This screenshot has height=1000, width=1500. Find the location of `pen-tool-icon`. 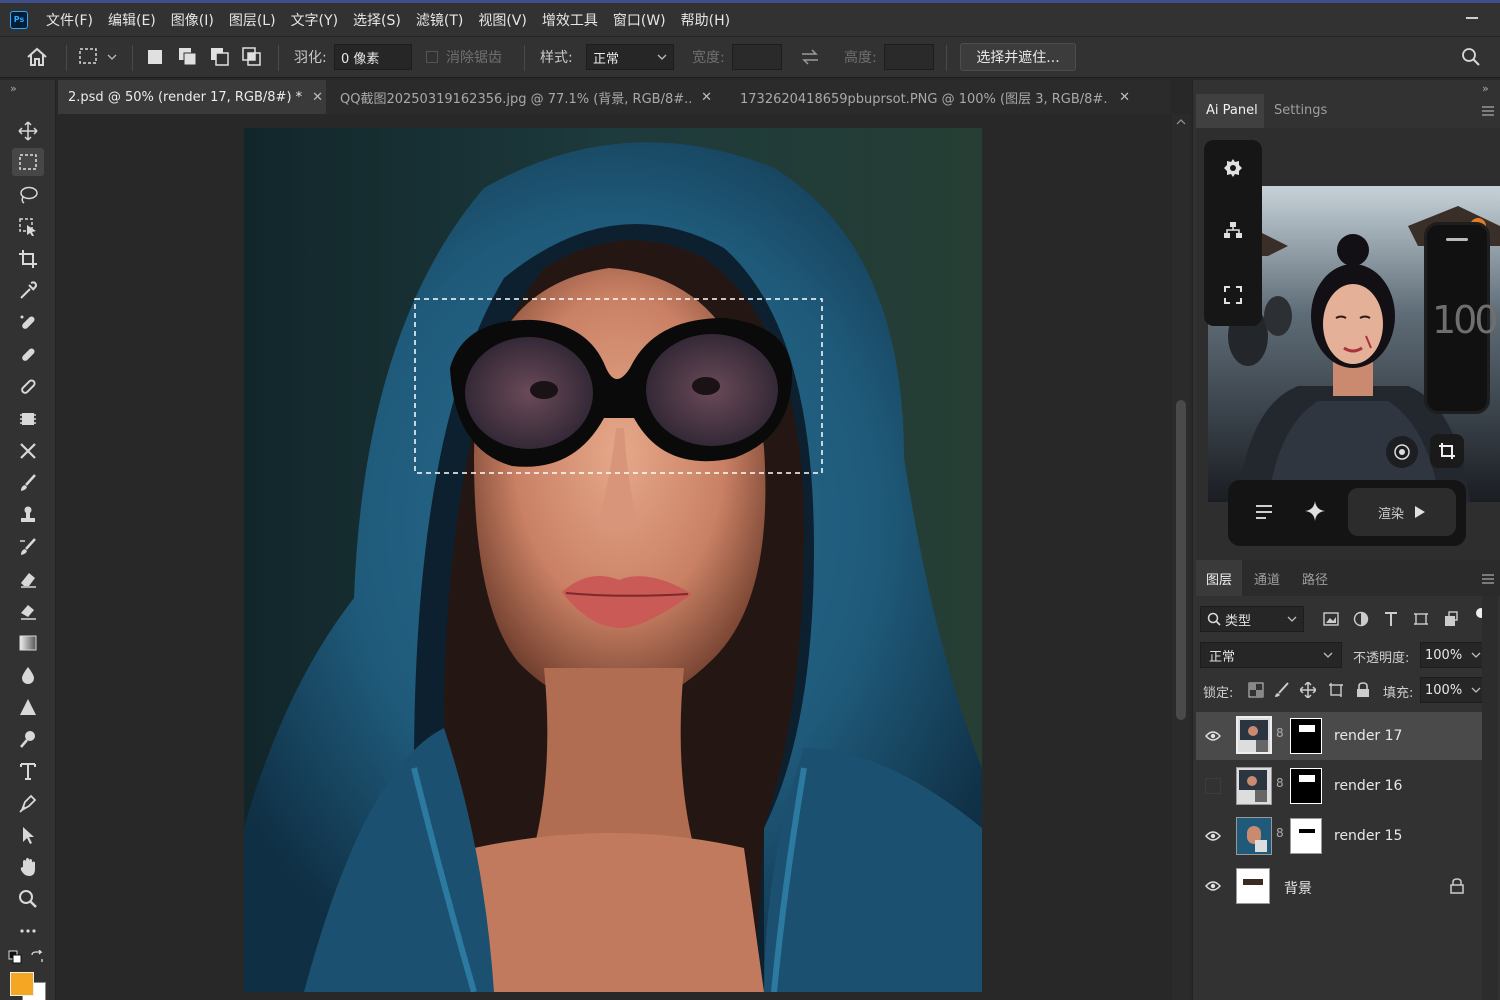

pen-tool-icon is located at coordinates (28, 803).